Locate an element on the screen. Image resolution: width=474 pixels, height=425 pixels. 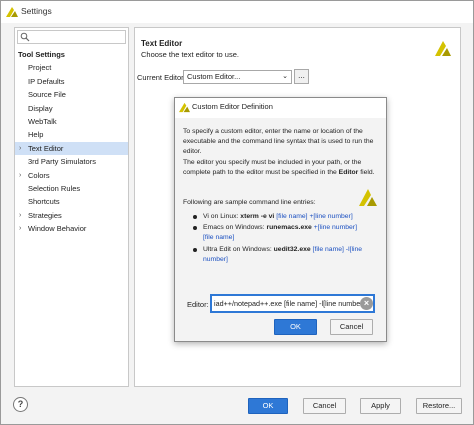
help-icon: ? is located at coordinates (20, 404).